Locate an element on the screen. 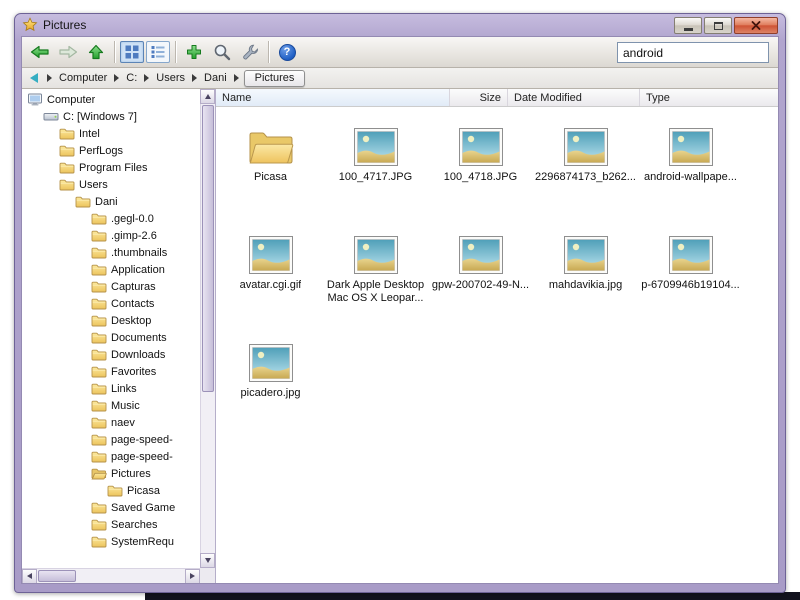 The height and width of the screenshot is (600, 800). breadcrumb-item-dani: Dani is located at coordinates (215, 78).